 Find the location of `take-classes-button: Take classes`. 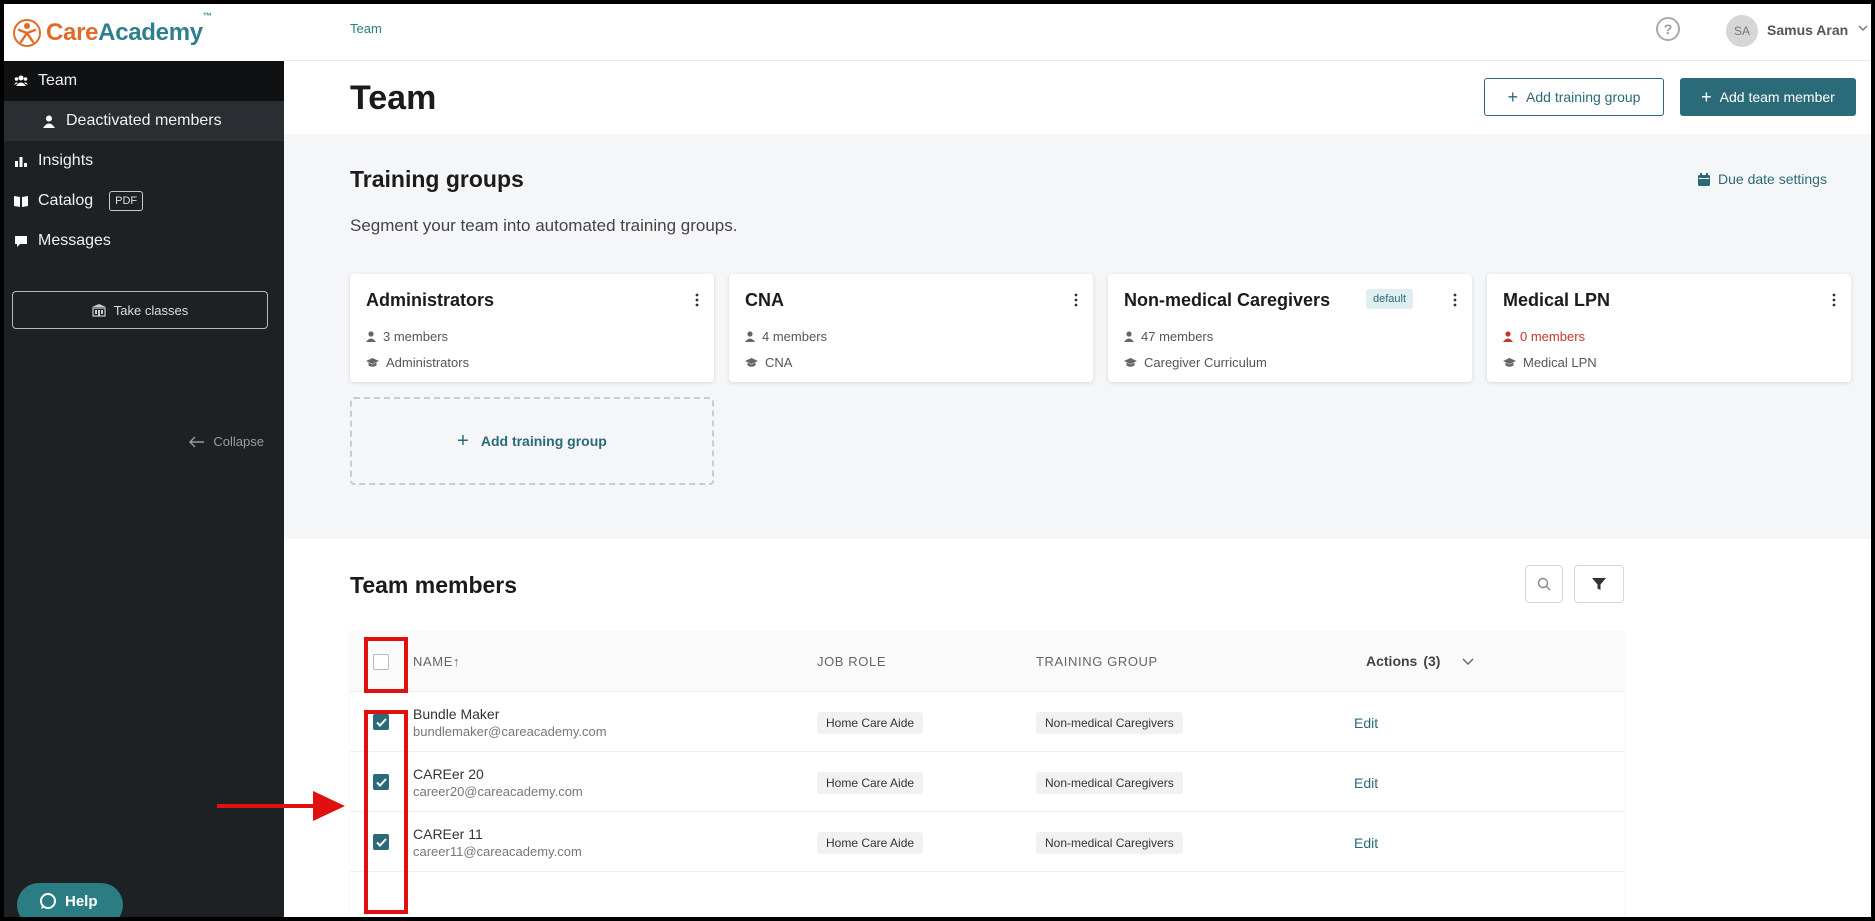

take-classes-button: Take classes is located at coordinates (140, 310).